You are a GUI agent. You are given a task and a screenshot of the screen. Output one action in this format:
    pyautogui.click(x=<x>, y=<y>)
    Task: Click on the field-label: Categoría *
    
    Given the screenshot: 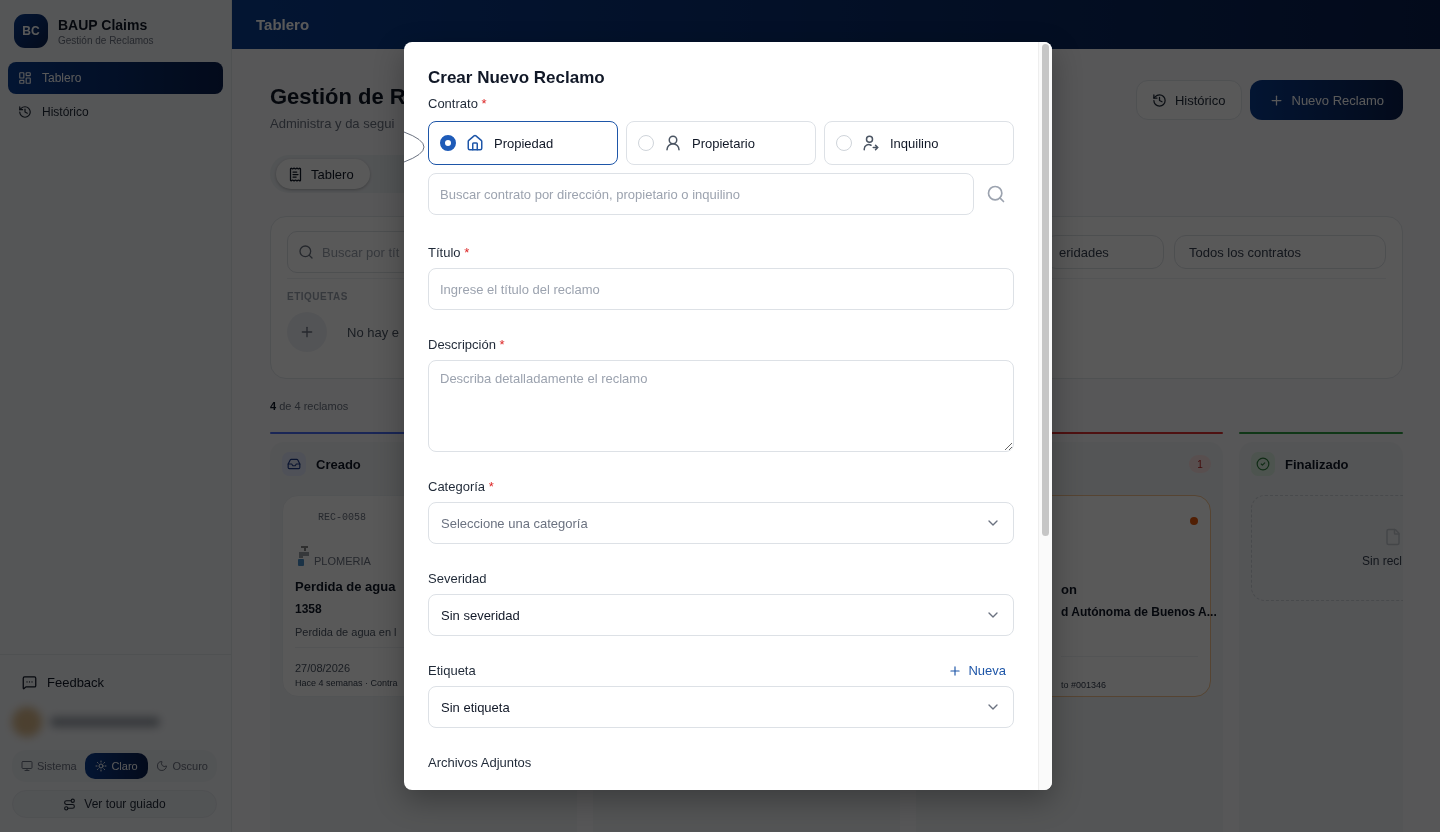 What is the action you would take?
    pyautogui.click(x=461, y=486)
    